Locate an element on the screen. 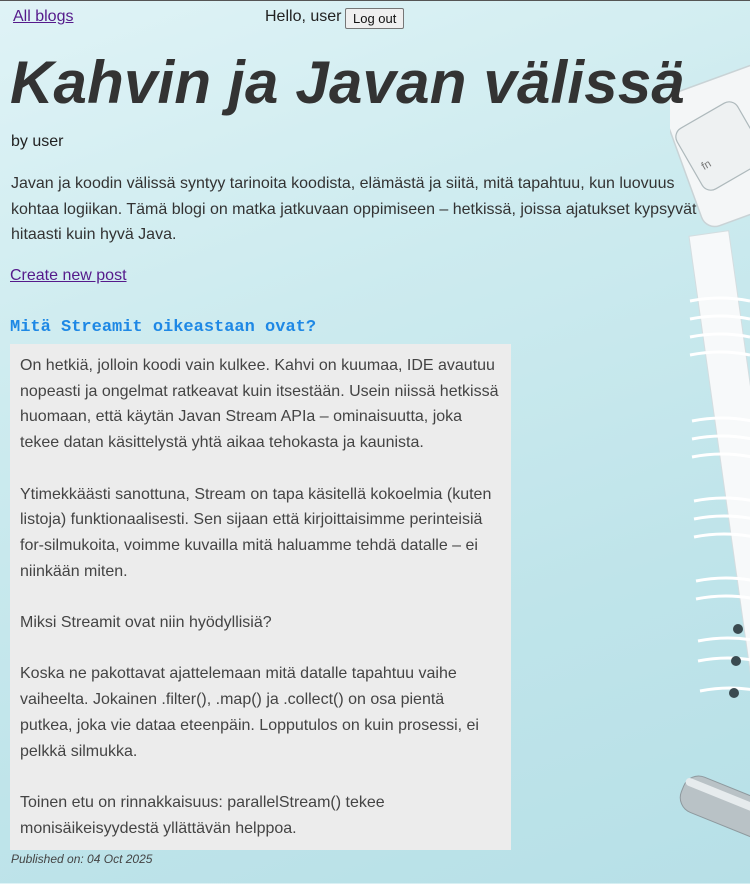 Image resolution: width=750 pixels, height=884 pixels. user-greeting: Hello, user is located at coordinates (303, 16).